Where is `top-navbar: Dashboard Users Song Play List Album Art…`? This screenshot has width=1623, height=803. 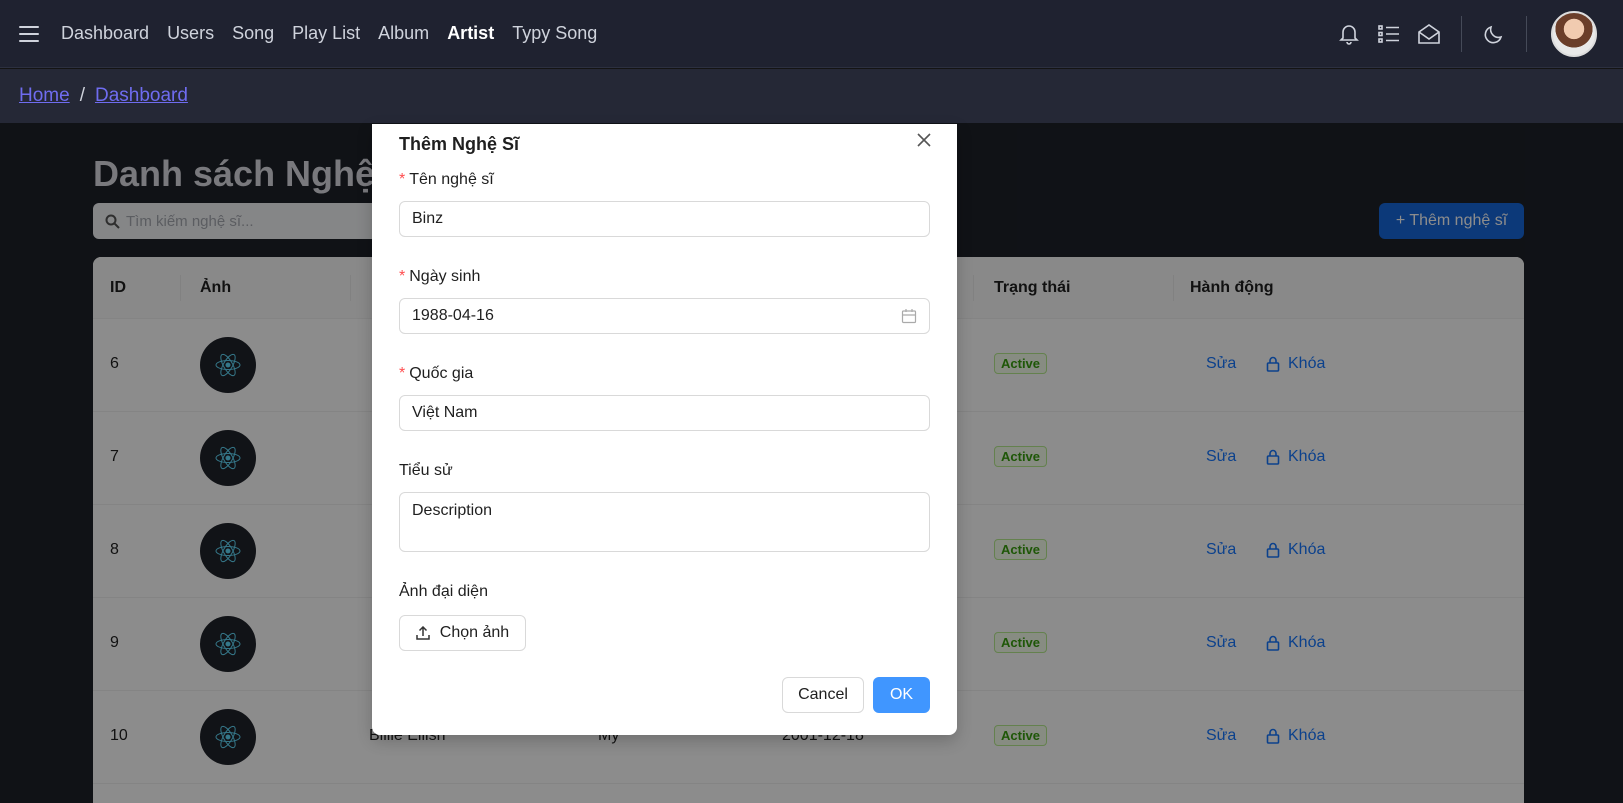
top-navbar: Dashboard Users Song Play List Album Art… is located at coordinates (811, 34).